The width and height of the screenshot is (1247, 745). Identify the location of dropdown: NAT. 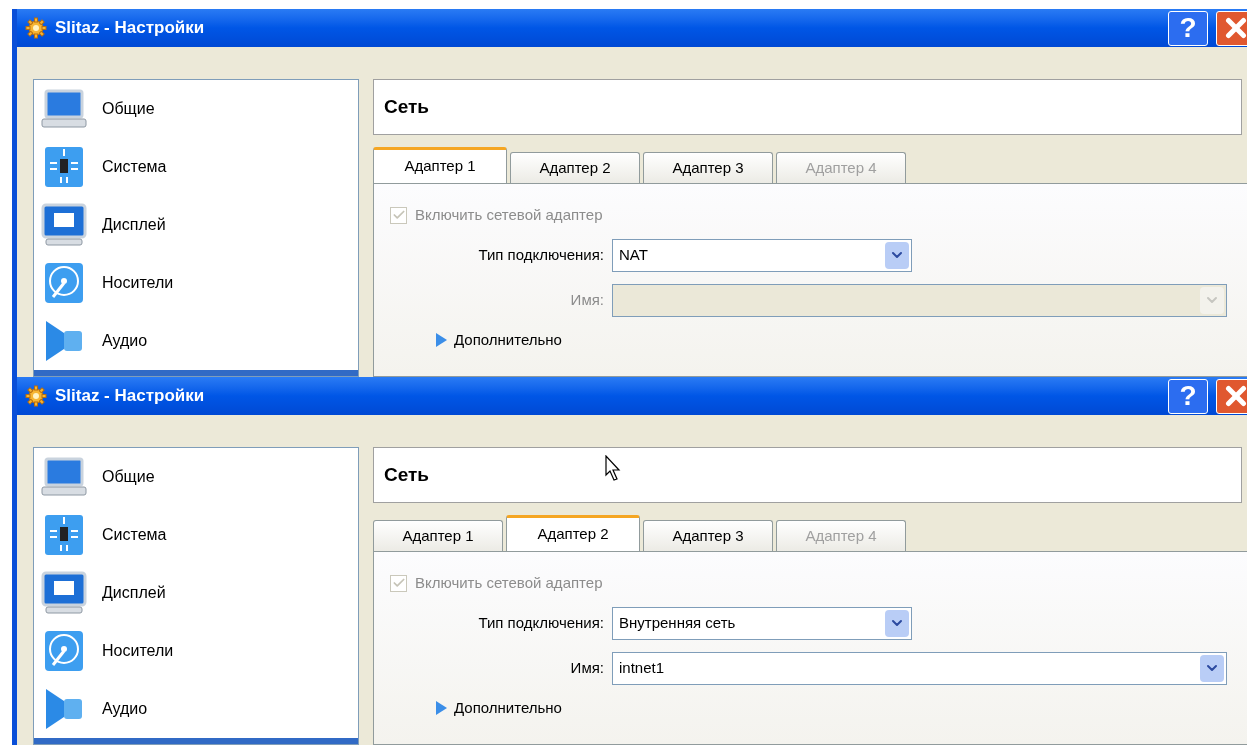
(762, 255).